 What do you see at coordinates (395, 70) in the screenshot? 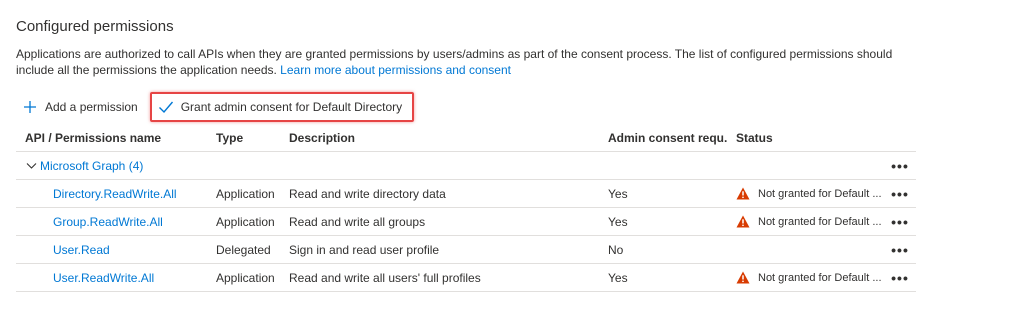
I see `learn-more-link: Learn more about permissions and consent` at bounding box center [395, 70].